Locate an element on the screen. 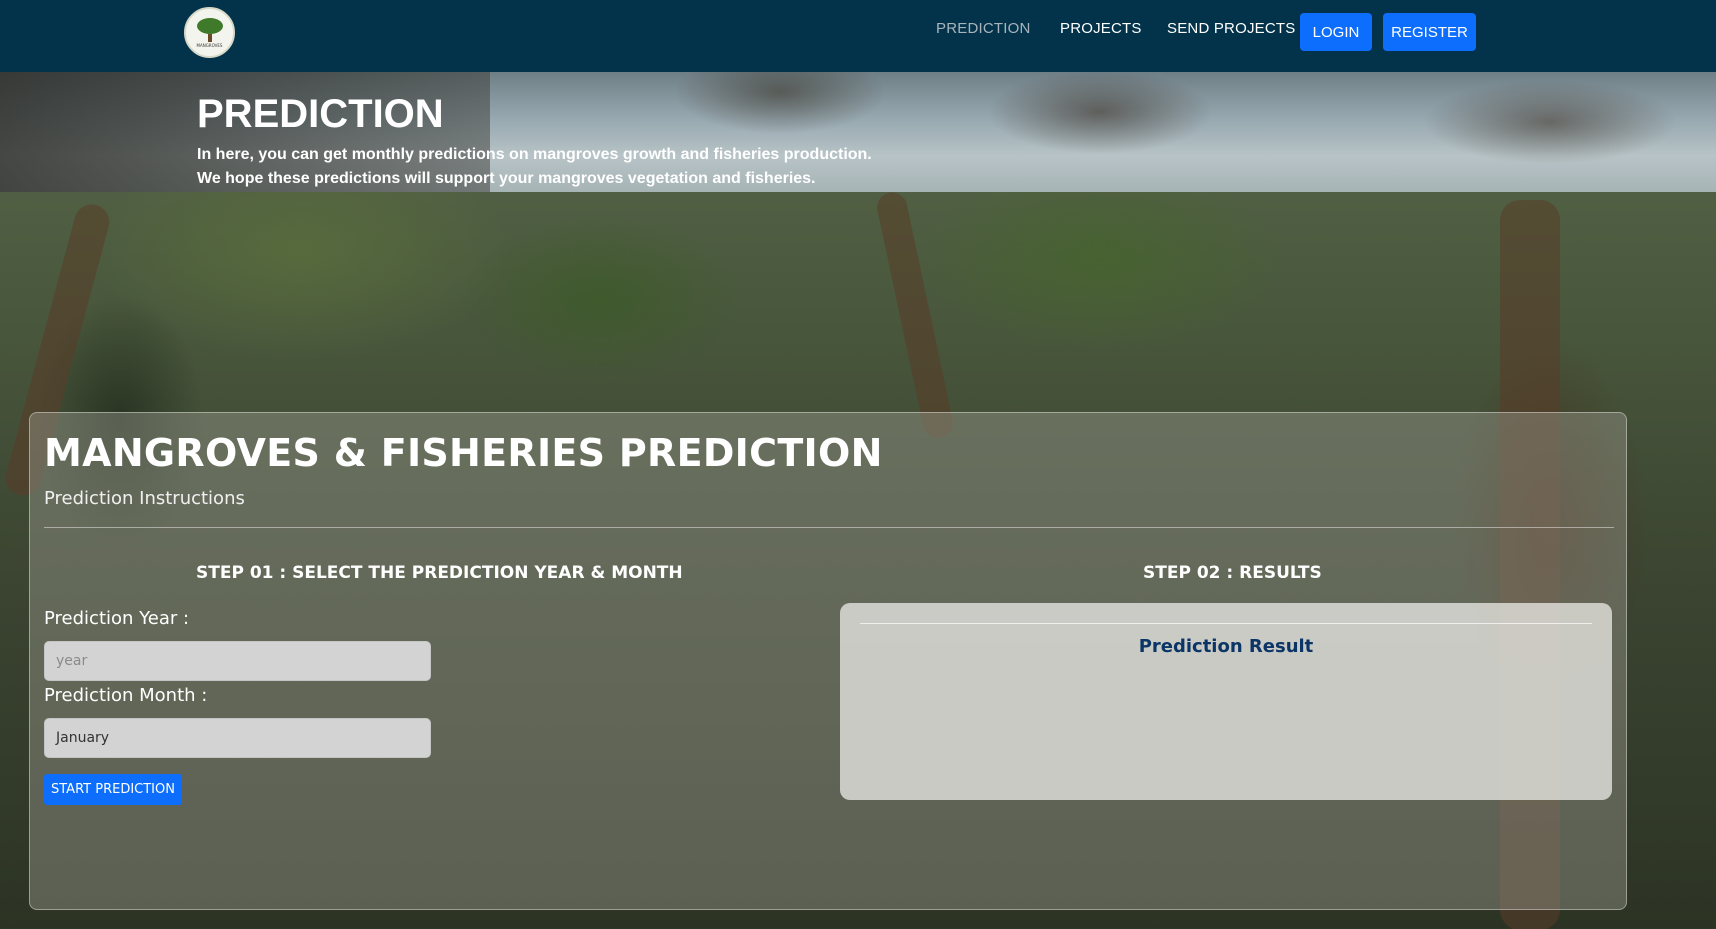 The width and height of the screenshot is (1716, 929). result-panel: Prediction Result is located at coordinates (1226, 701).